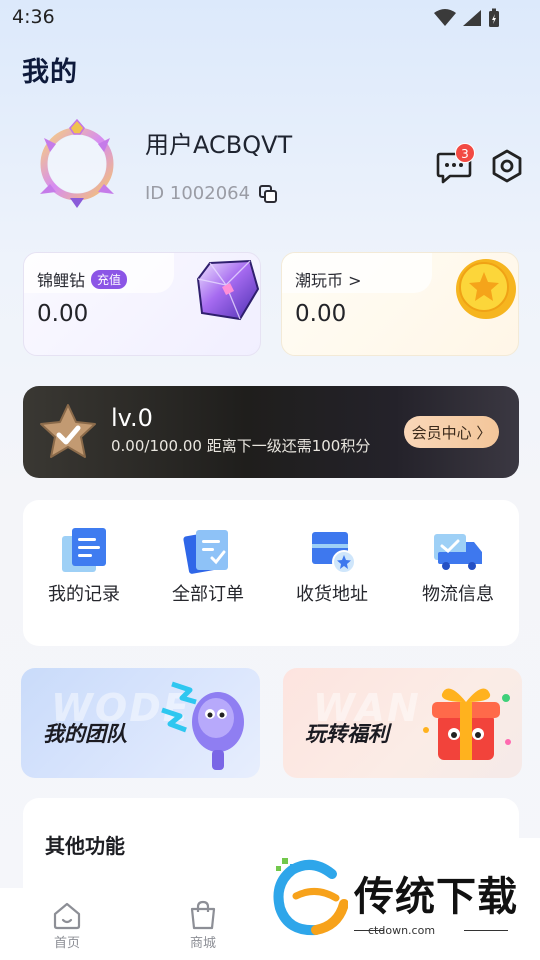 The height and width of the screenshot is (960, 540). I want to click on trend-coin-value: 0.00, so click(321, 314).